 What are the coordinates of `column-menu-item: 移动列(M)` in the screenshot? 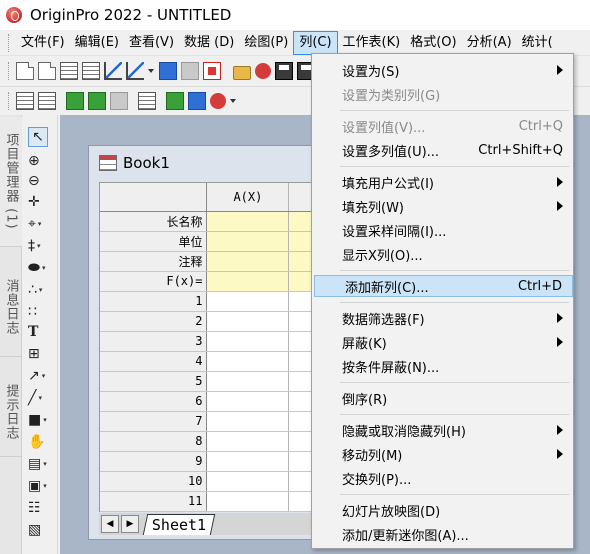 It's located at (442, 454).